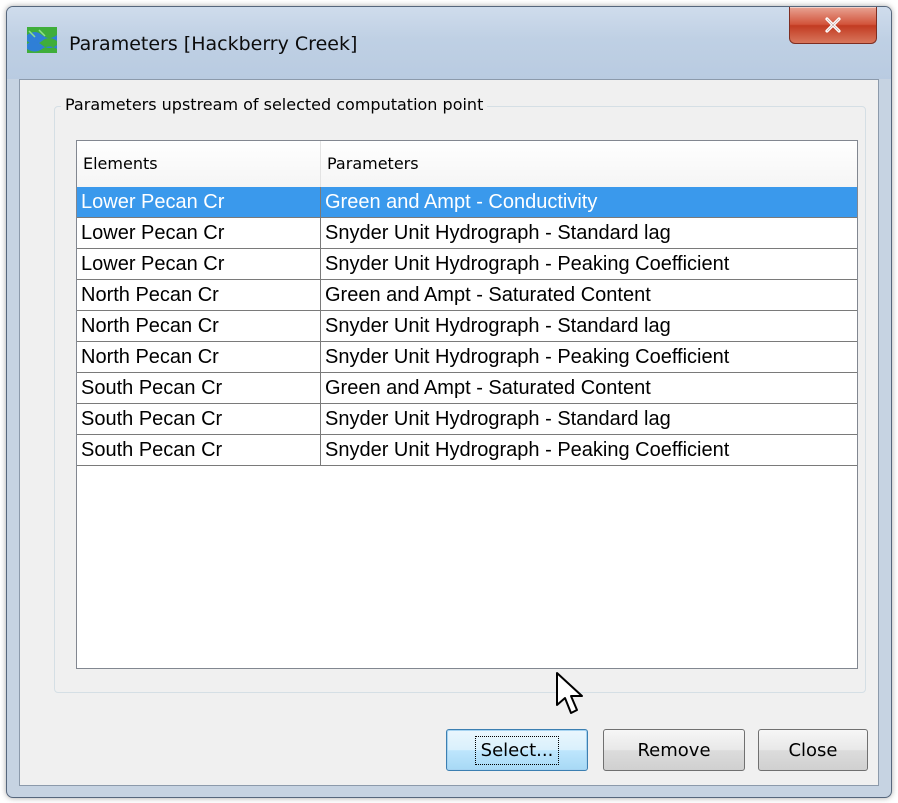  What do you see at coordinates (461, 202) in the screenshot?
I see `cell-parameter: Green and Ampt - Conductivity` at bounding box center [461, 202].